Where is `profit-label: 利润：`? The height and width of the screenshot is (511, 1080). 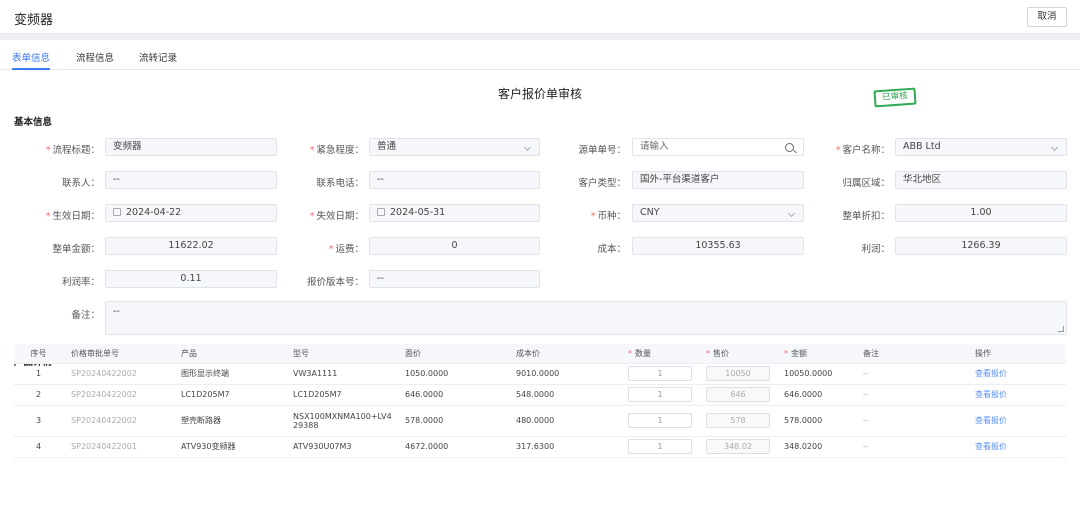
profit-label: 利润： is located at coordinates (875, 249).